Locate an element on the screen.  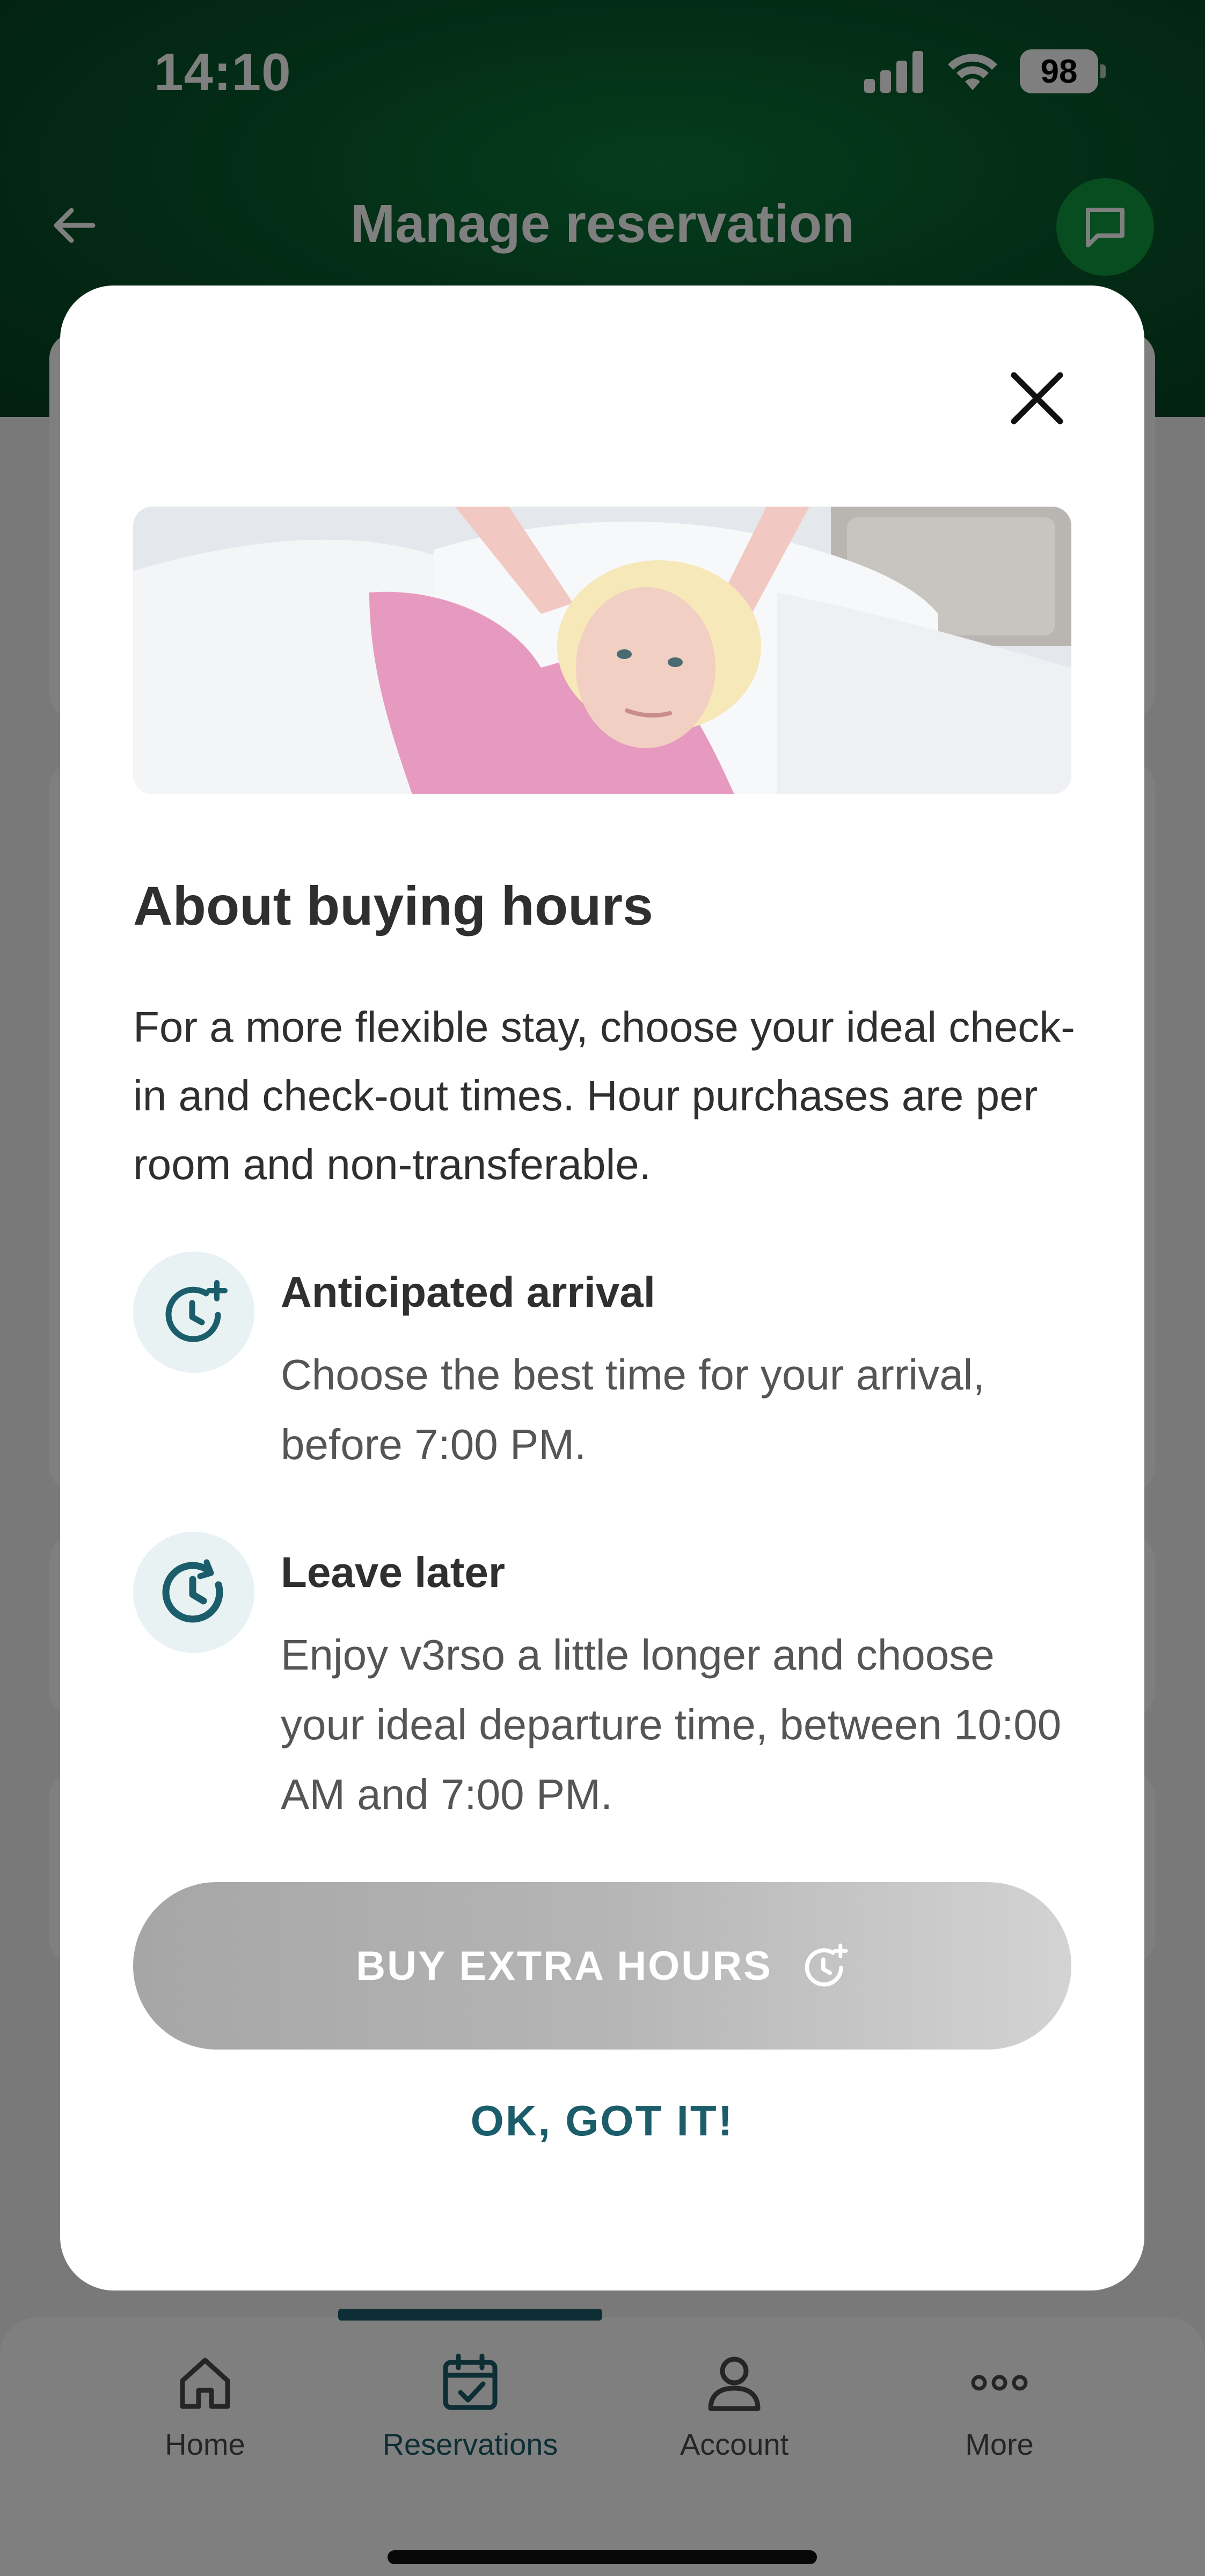
hero-image is located at coordinates (602, 650).